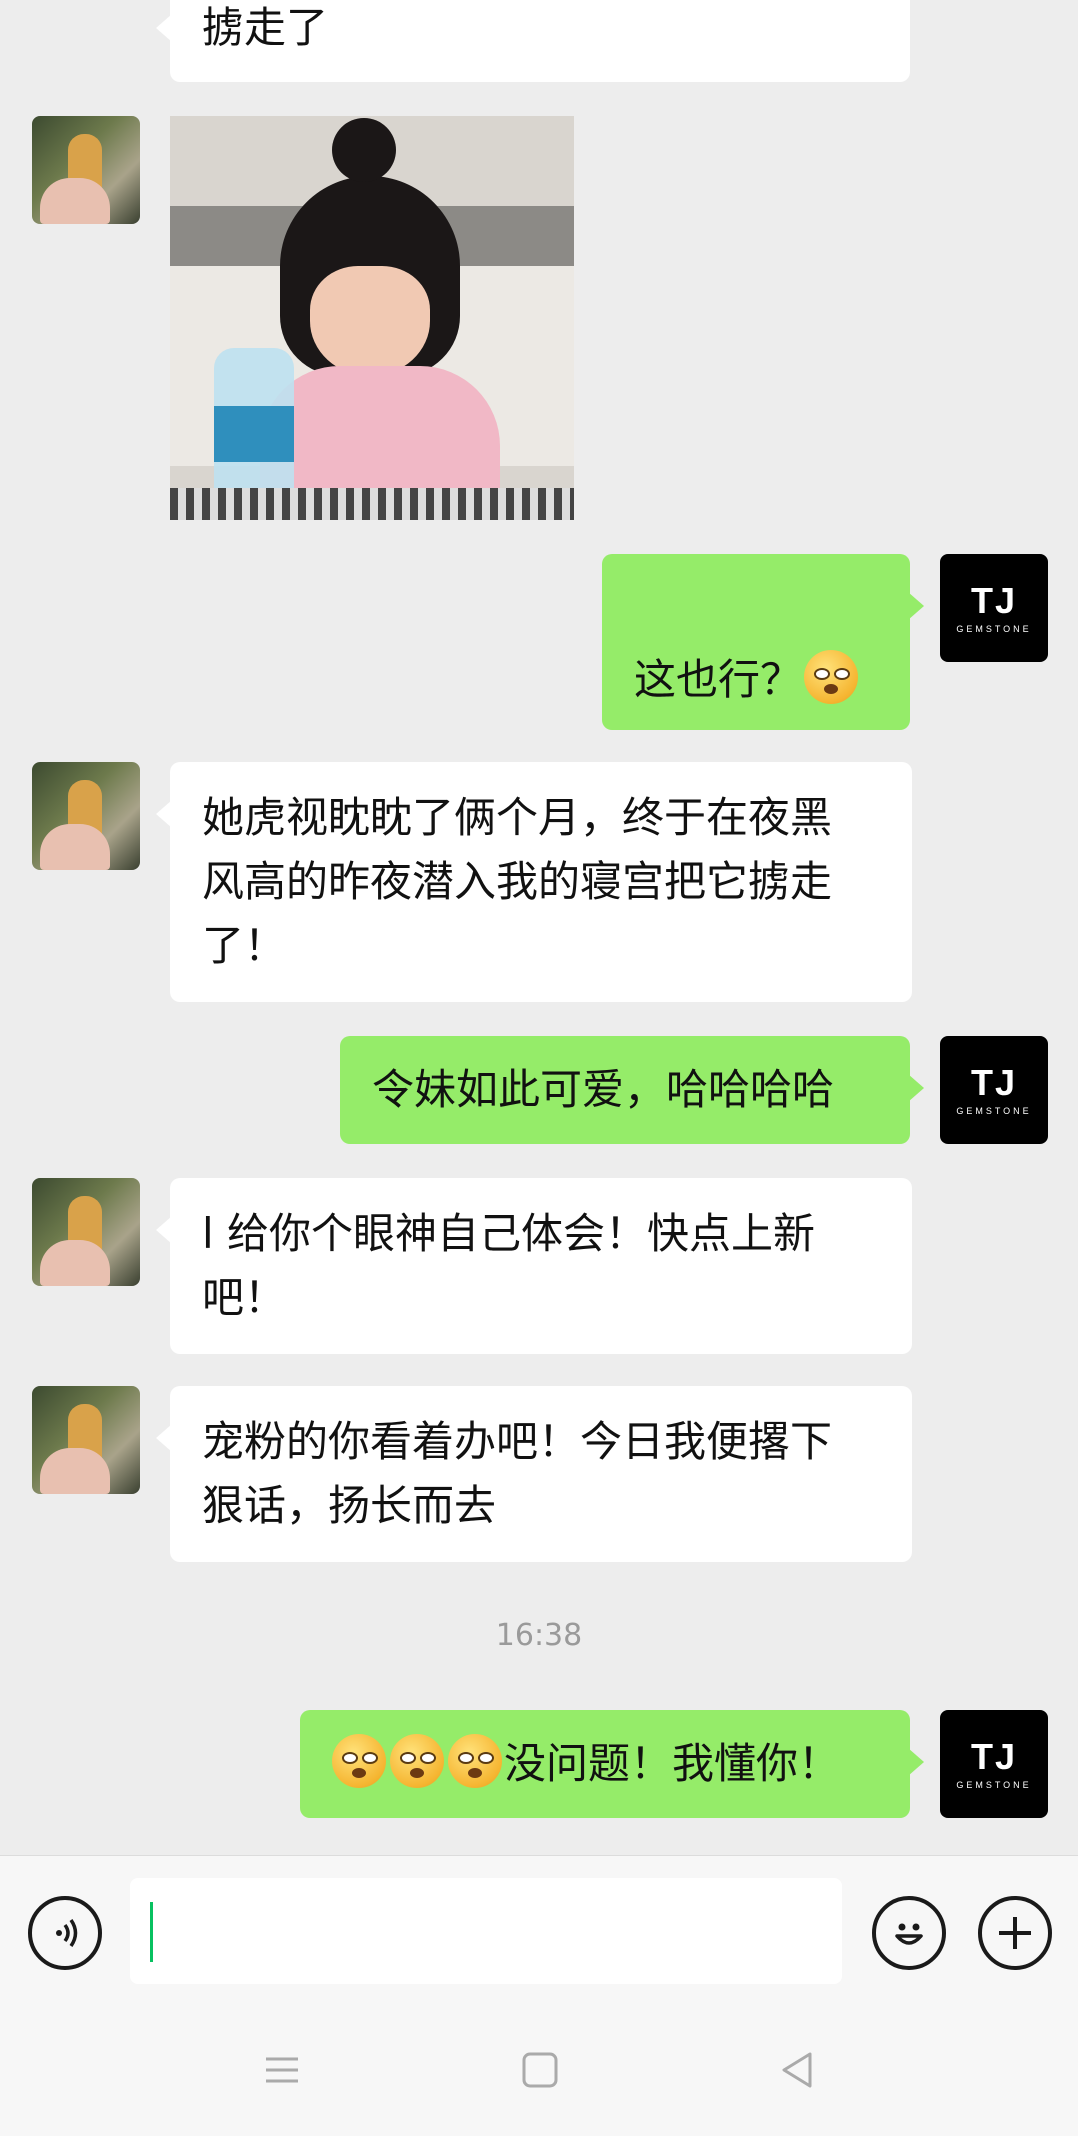 The height and width of the screenshot is (2136, 1078). Describe the element at coordinates (831, 677) in the screenshot. I see `shocked-emoji-icon` at that location.